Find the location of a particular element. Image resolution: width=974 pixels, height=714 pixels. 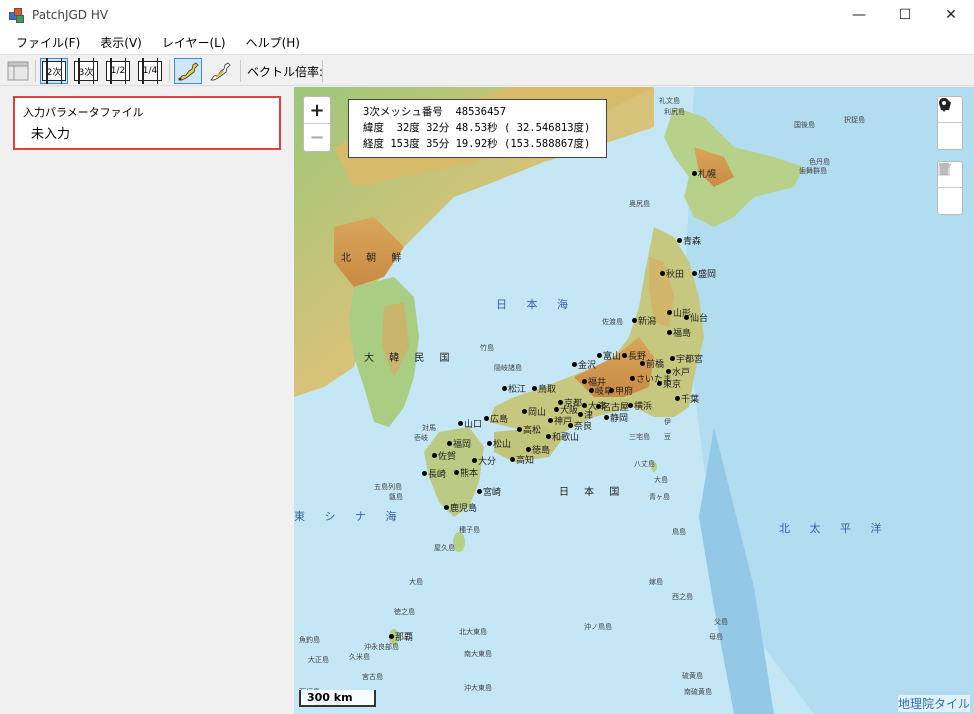

city-label: 鹿児島 is located at coordinates (464, 509).